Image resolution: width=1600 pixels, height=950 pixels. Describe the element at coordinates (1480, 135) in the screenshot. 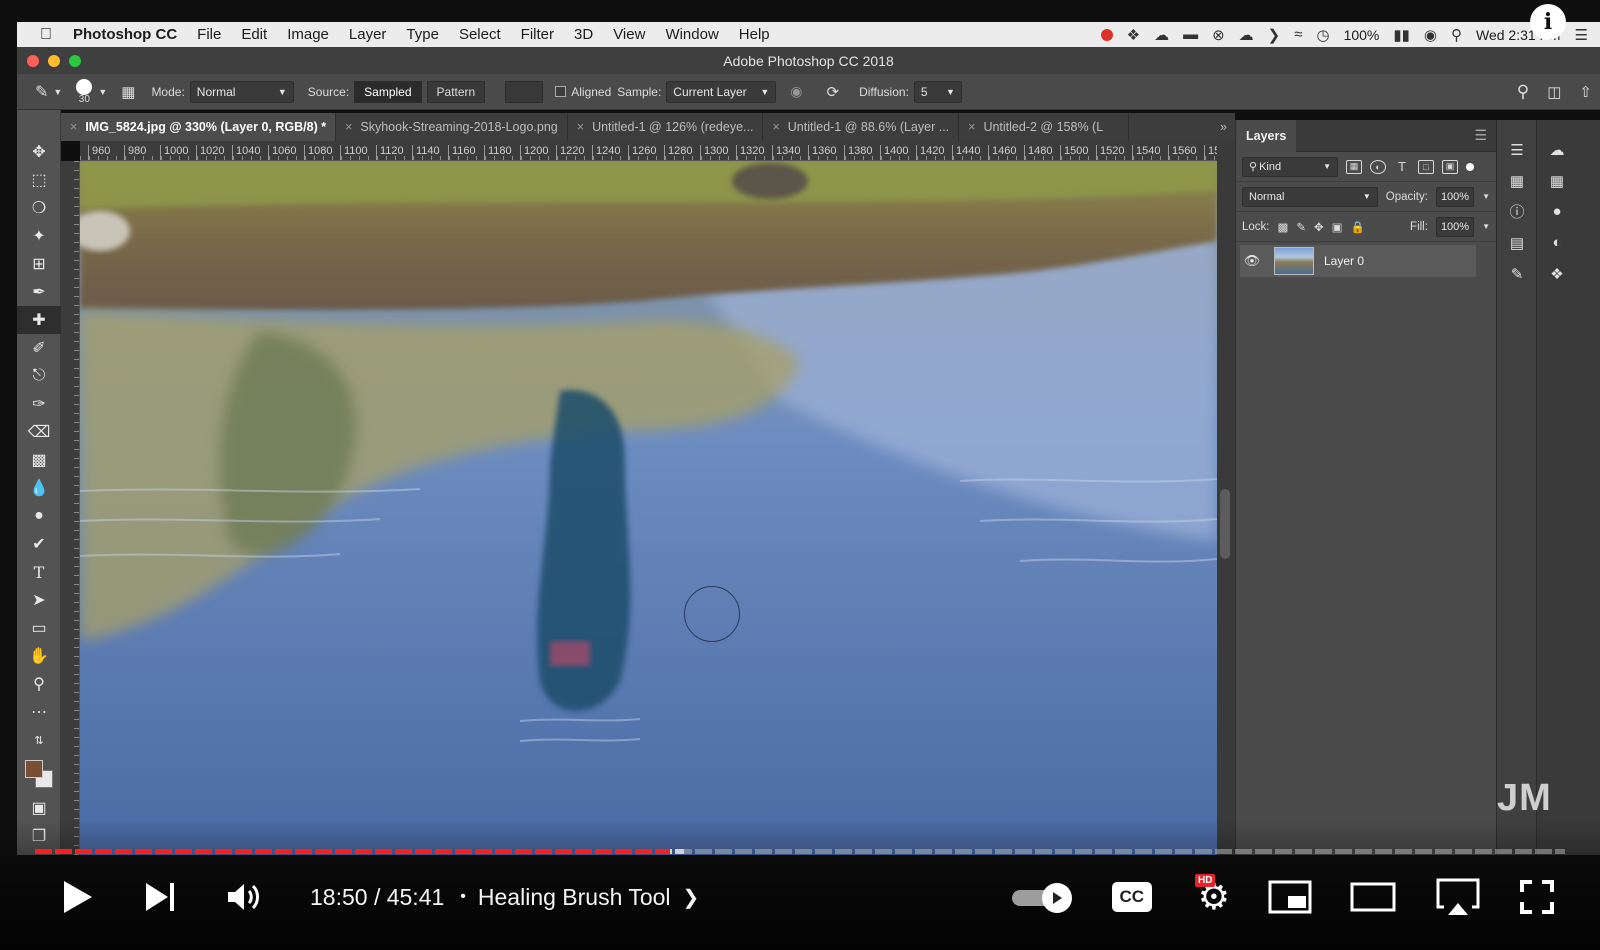

I see `panel-menu-icon: ☰` at that location.